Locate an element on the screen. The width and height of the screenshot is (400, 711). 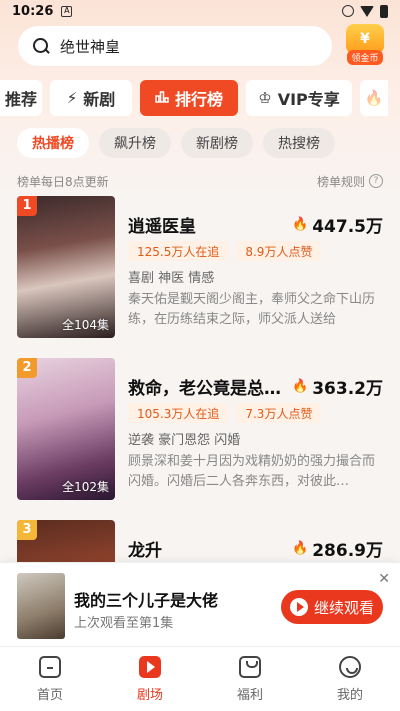
tab-label: VIP专享 is located at coordinates (308, 99).